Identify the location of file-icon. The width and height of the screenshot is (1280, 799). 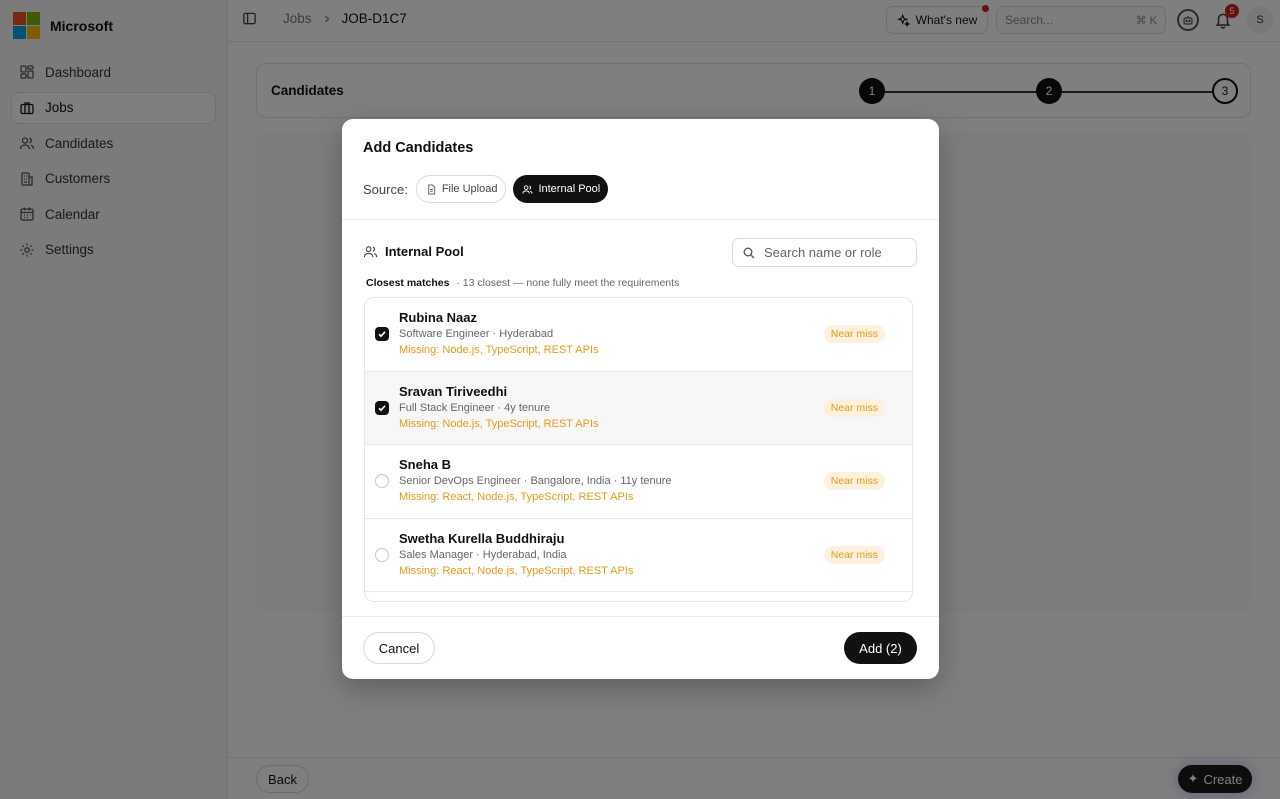
(431, 189).